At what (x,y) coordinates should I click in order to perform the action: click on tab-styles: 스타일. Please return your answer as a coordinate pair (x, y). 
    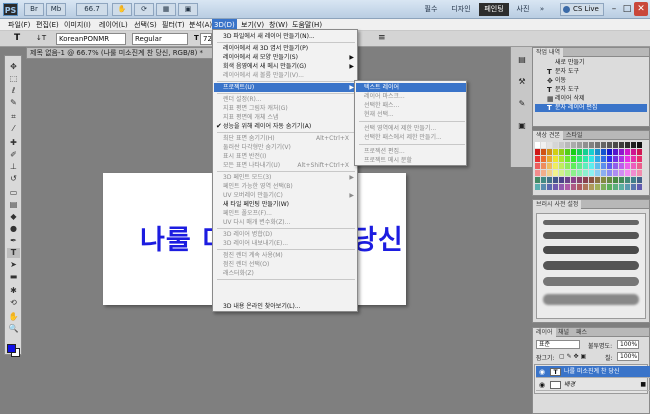
    Looking at the image, I should click on (574, 135).